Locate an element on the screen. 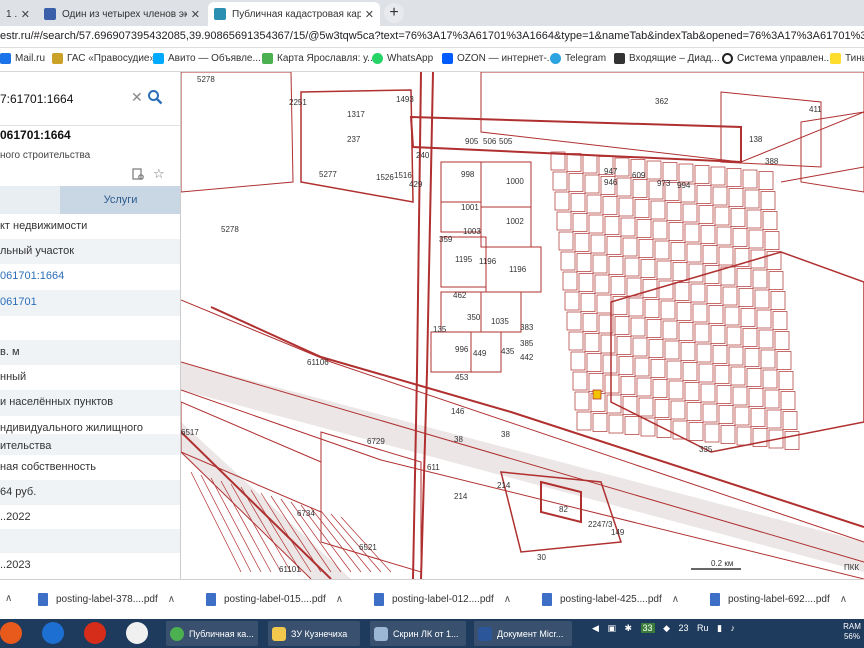 The width and height of the screenshot is (864, 648). search-input is located at coordinates (65, 99).